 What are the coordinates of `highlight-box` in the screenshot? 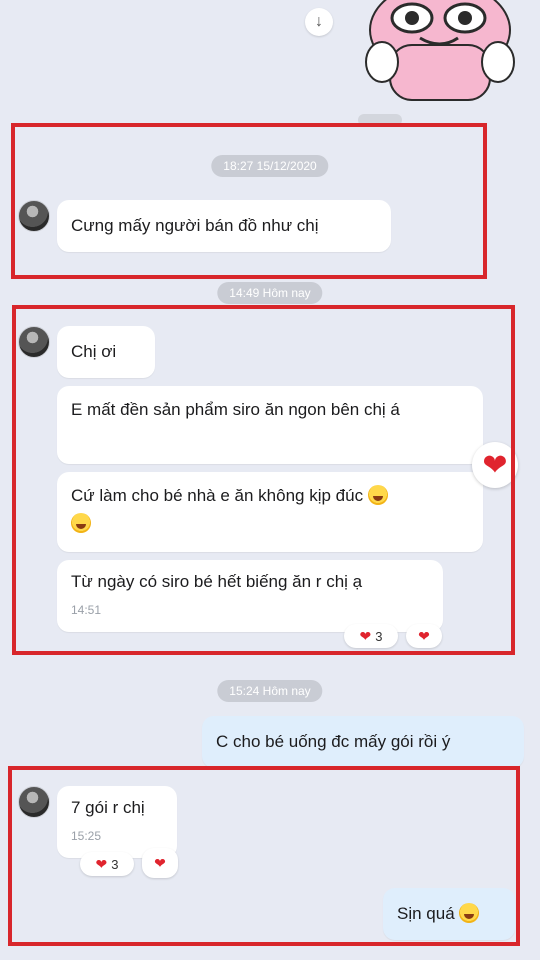 It's located at (249, 201).